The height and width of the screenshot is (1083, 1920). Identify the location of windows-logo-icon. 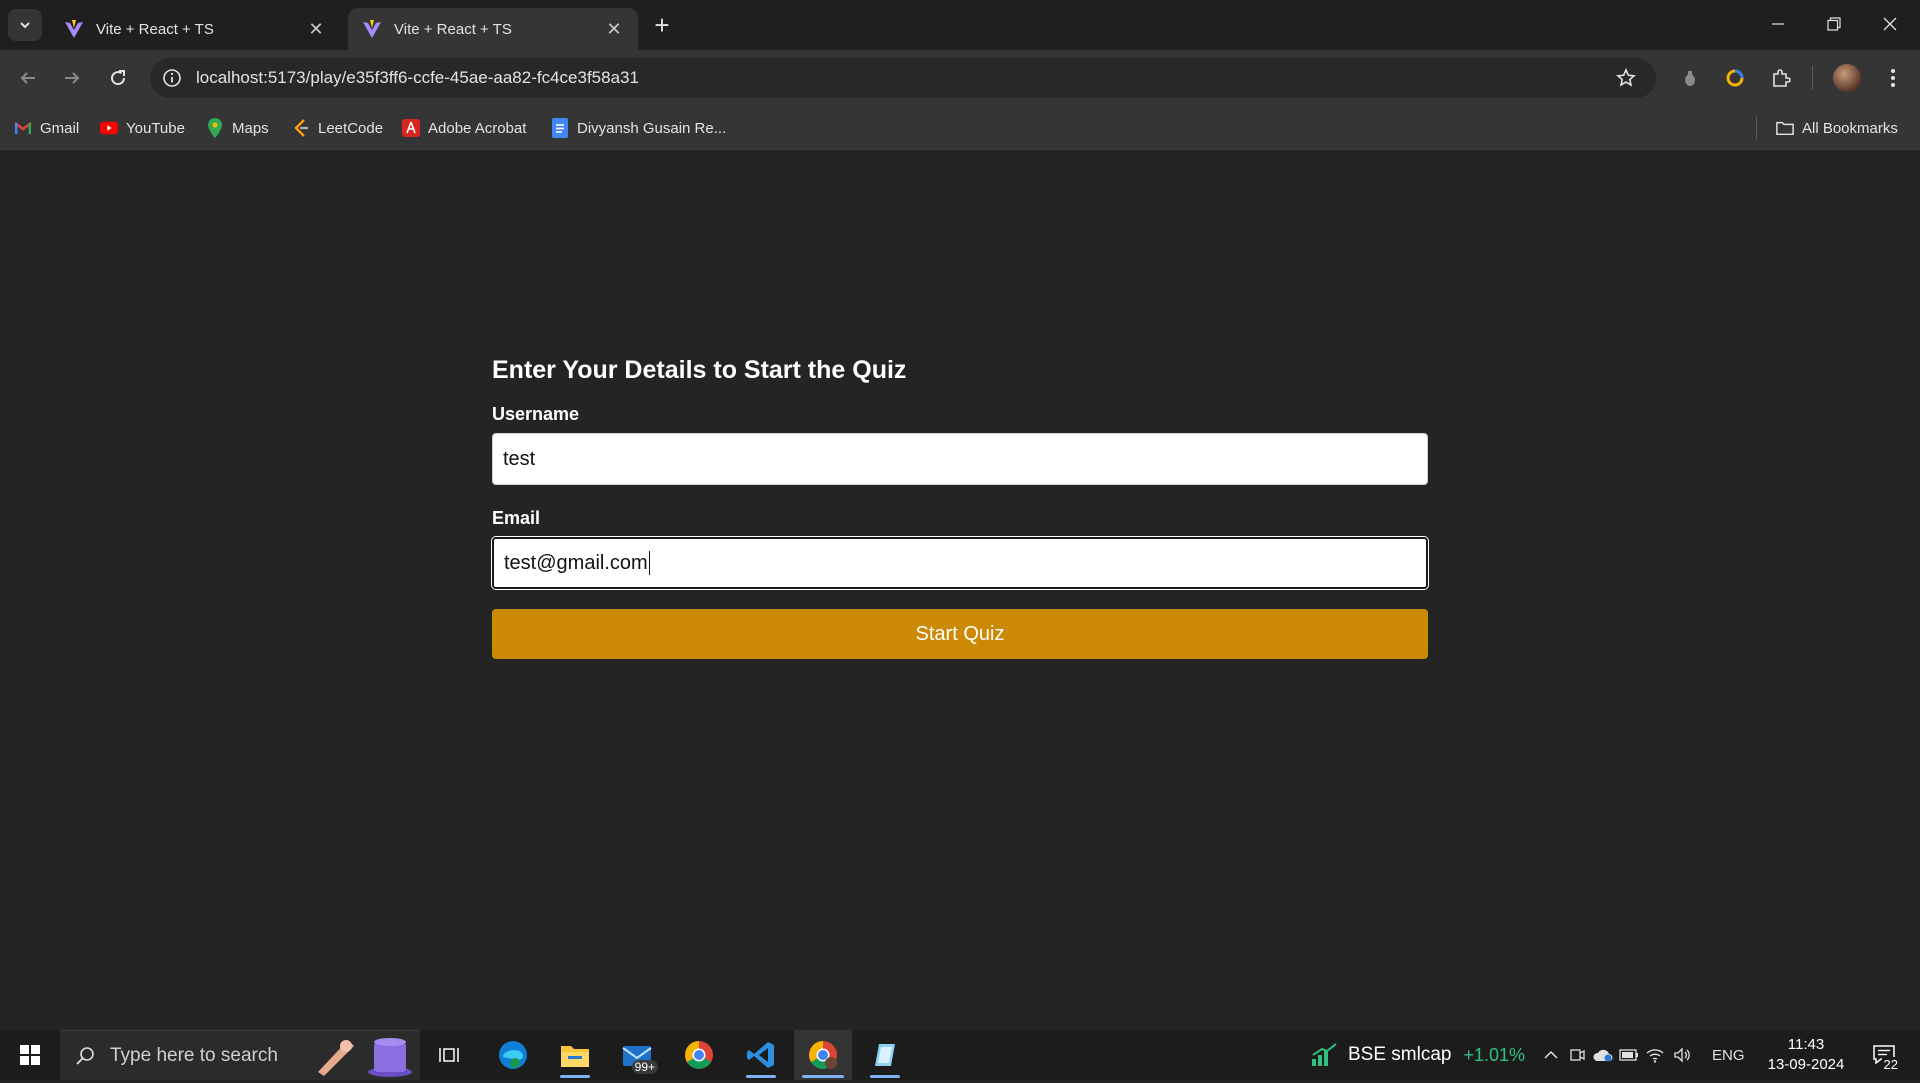
(30, 1055).